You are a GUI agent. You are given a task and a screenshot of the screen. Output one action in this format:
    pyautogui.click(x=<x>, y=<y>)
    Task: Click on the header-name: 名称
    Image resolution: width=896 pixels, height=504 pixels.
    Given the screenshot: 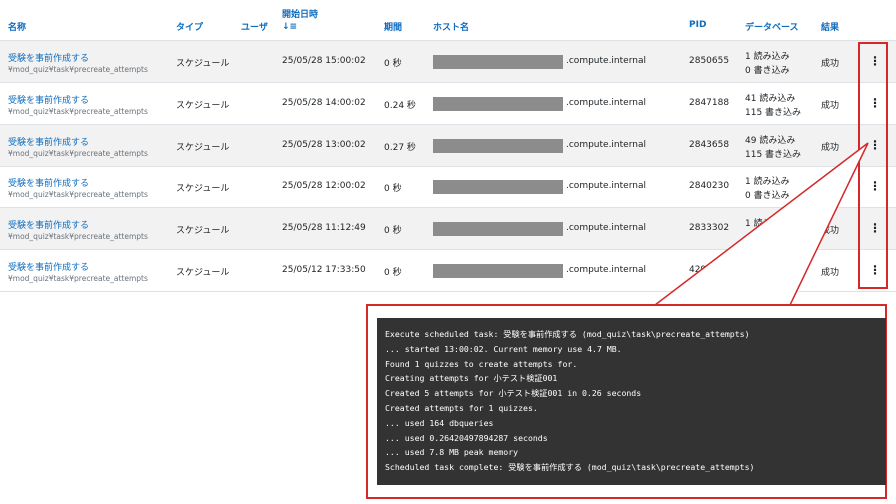 What is the action you would take?
    pyautogui.click(x=17, y=26)
    